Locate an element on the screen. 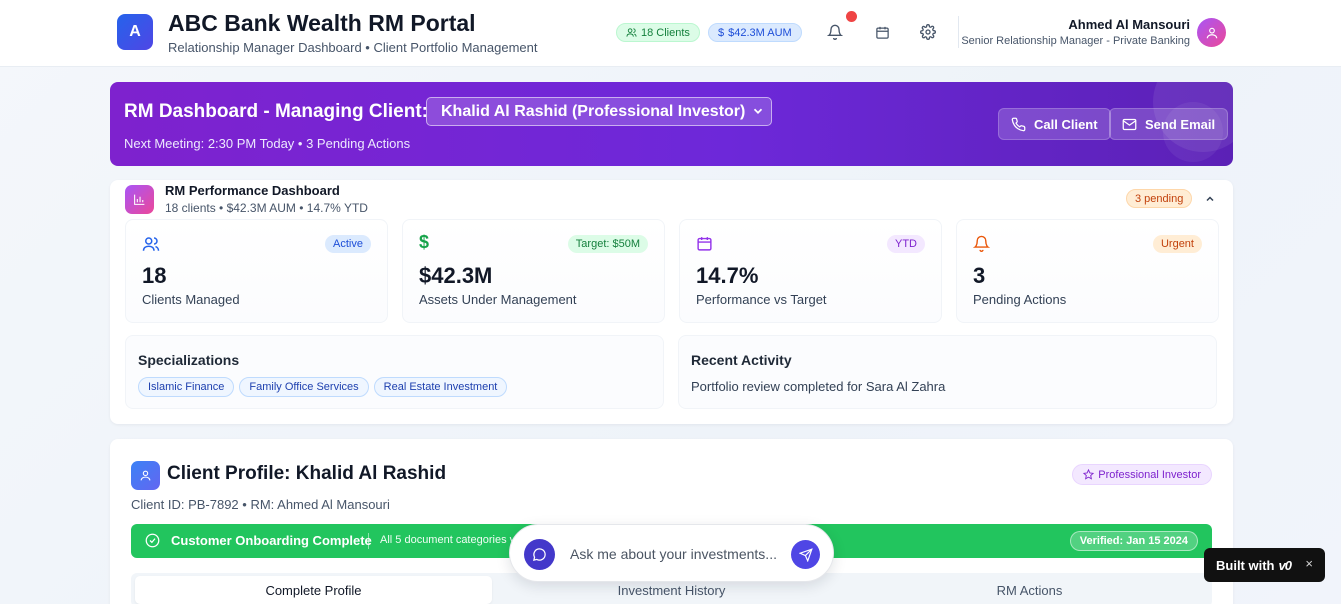  bar-chart-icon is located at coordinates (139, 199).